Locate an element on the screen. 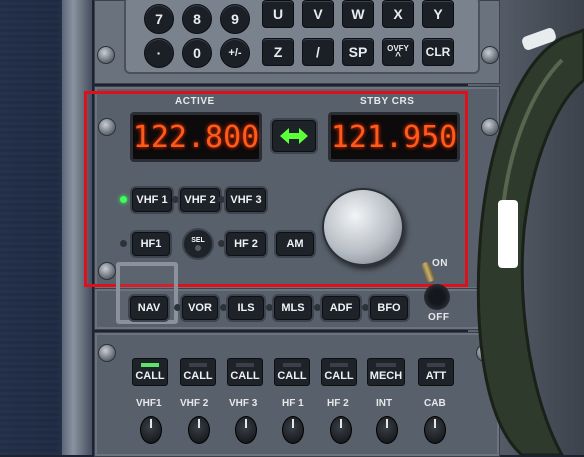 Image resolution: width=584 pixels, height=457 pixels. call-vhf1-label: CALL is located at coordinates (150, 376).